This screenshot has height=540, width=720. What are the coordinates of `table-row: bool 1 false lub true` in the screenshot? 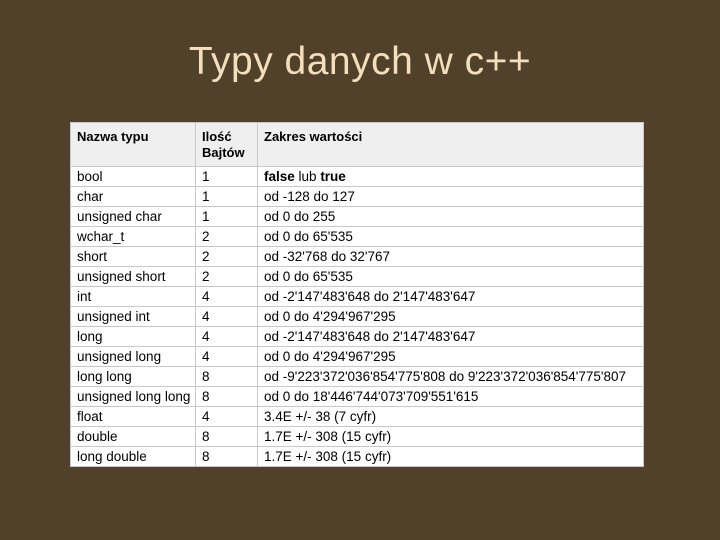 It's located at (357, 176).